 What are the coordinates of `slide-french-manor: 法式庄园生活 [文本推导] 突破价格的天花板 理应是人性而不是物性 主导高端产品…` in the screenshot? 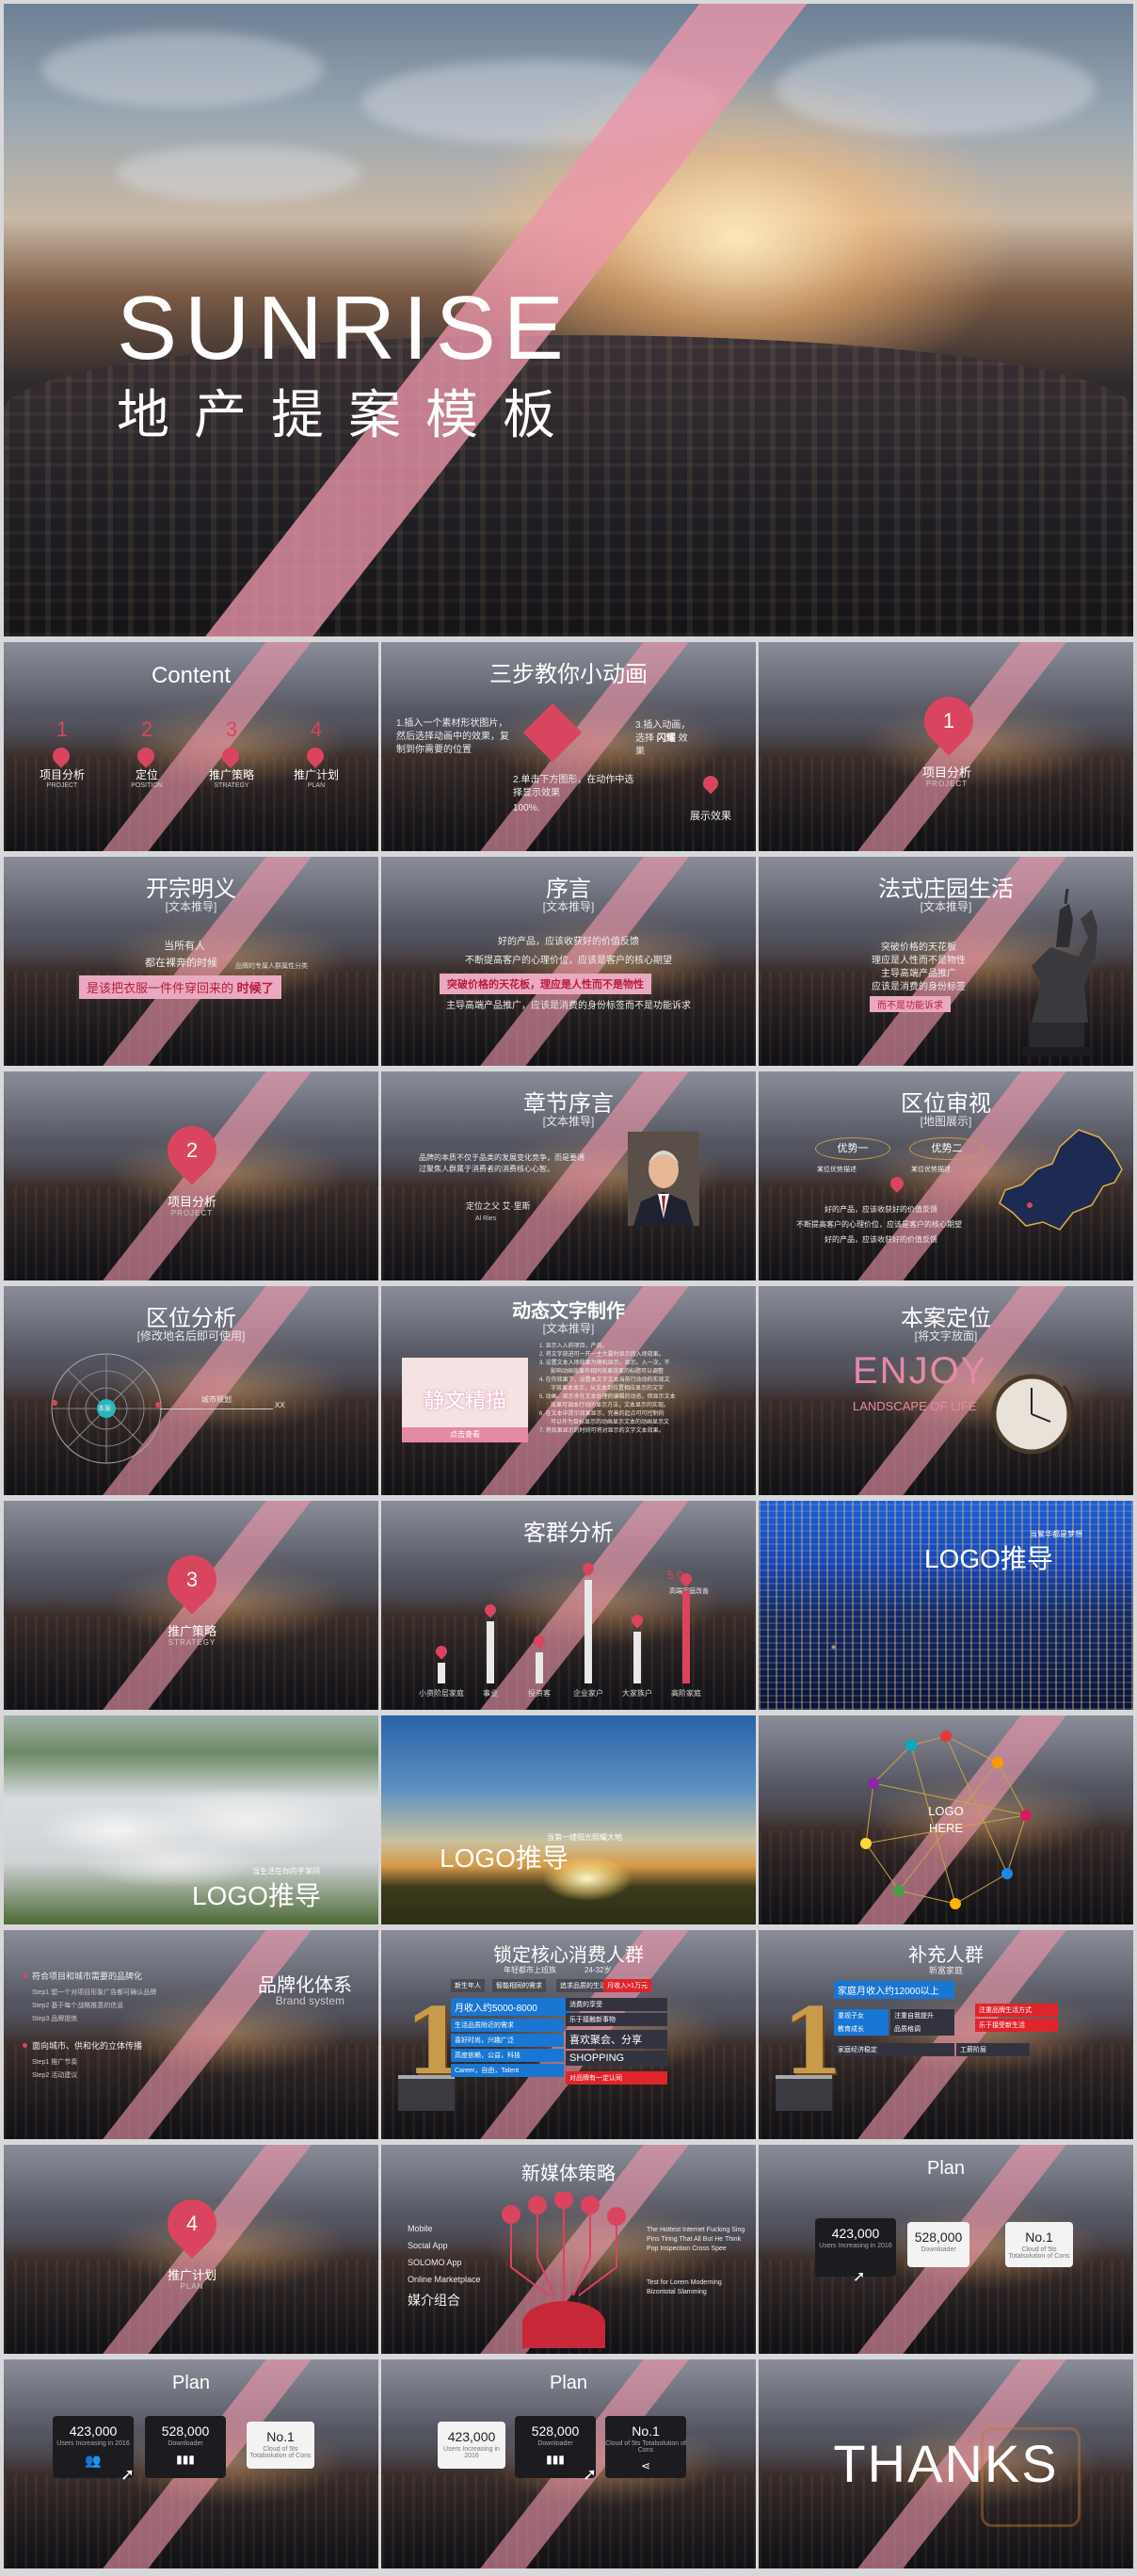 It's located at (946, 961).